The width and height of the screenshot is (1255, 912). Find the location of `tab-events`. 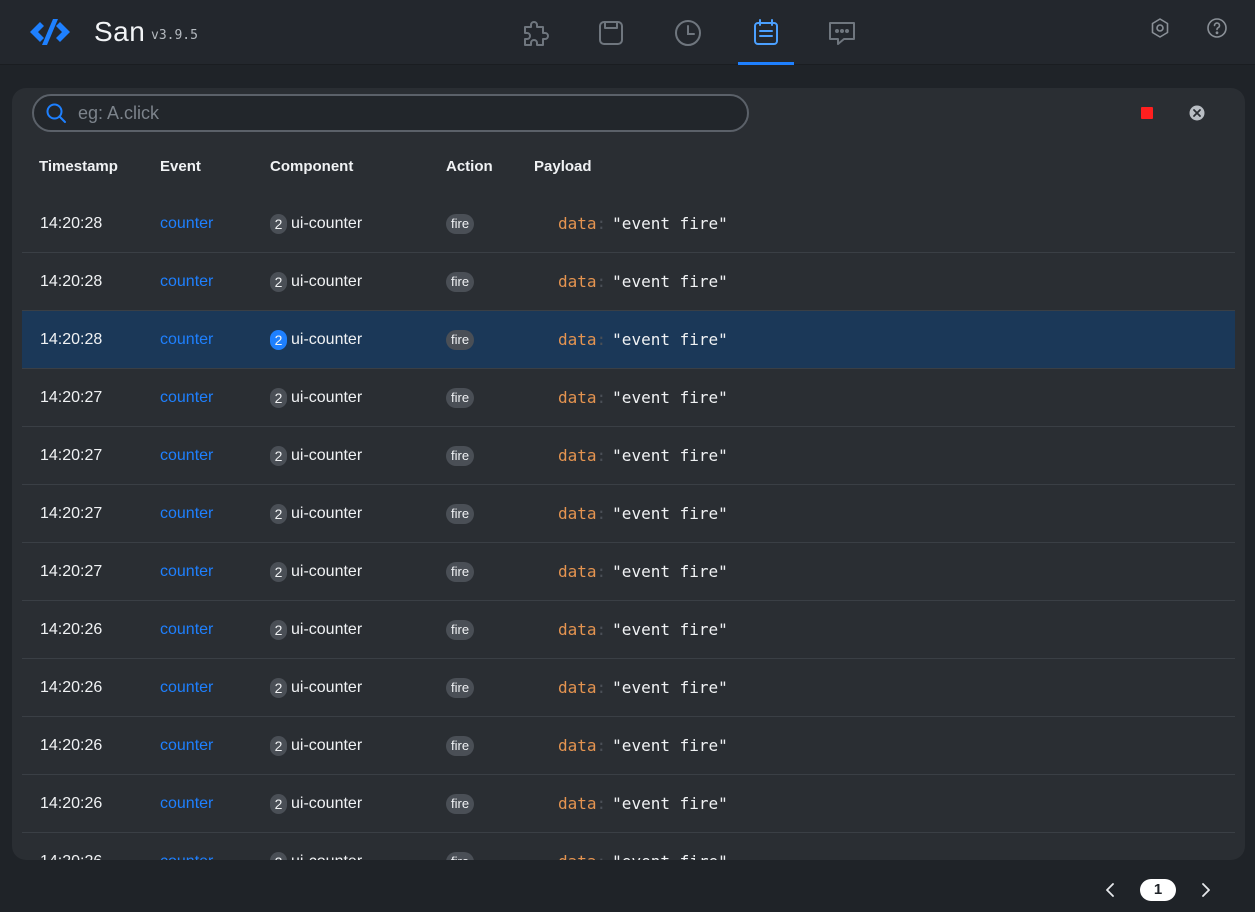

tab-events is located at coordinates (766, 32).